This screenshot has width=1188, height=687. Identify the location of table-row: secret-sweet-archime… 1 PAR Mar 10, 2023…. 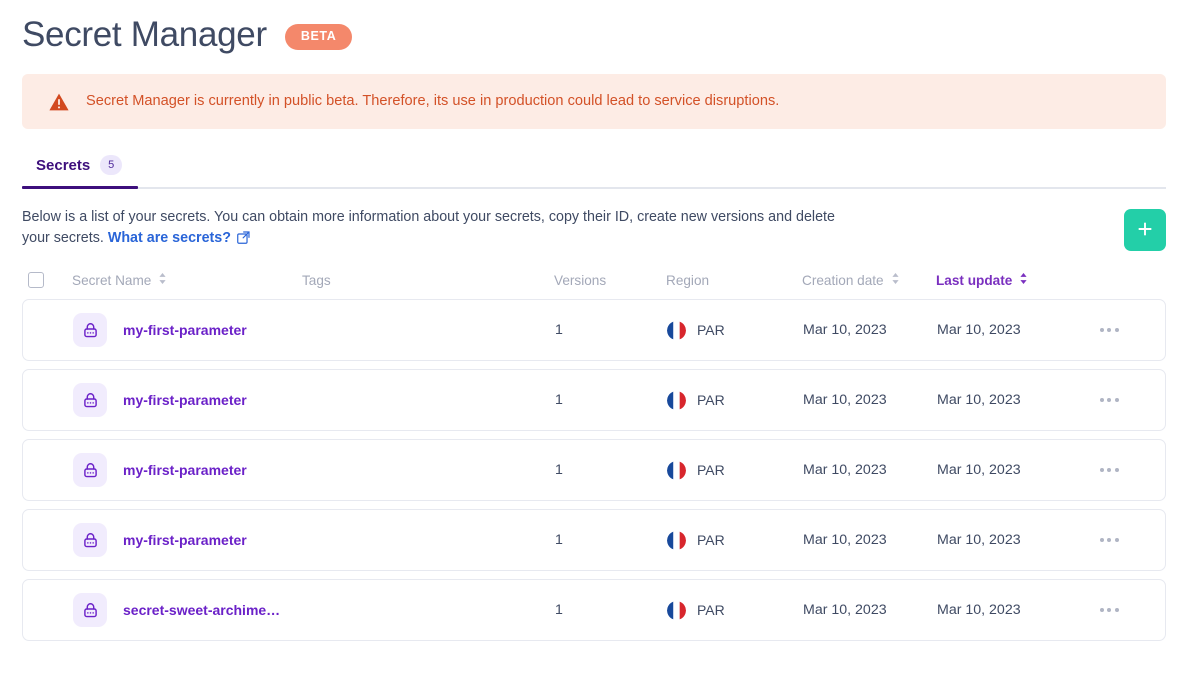
(594, 610).